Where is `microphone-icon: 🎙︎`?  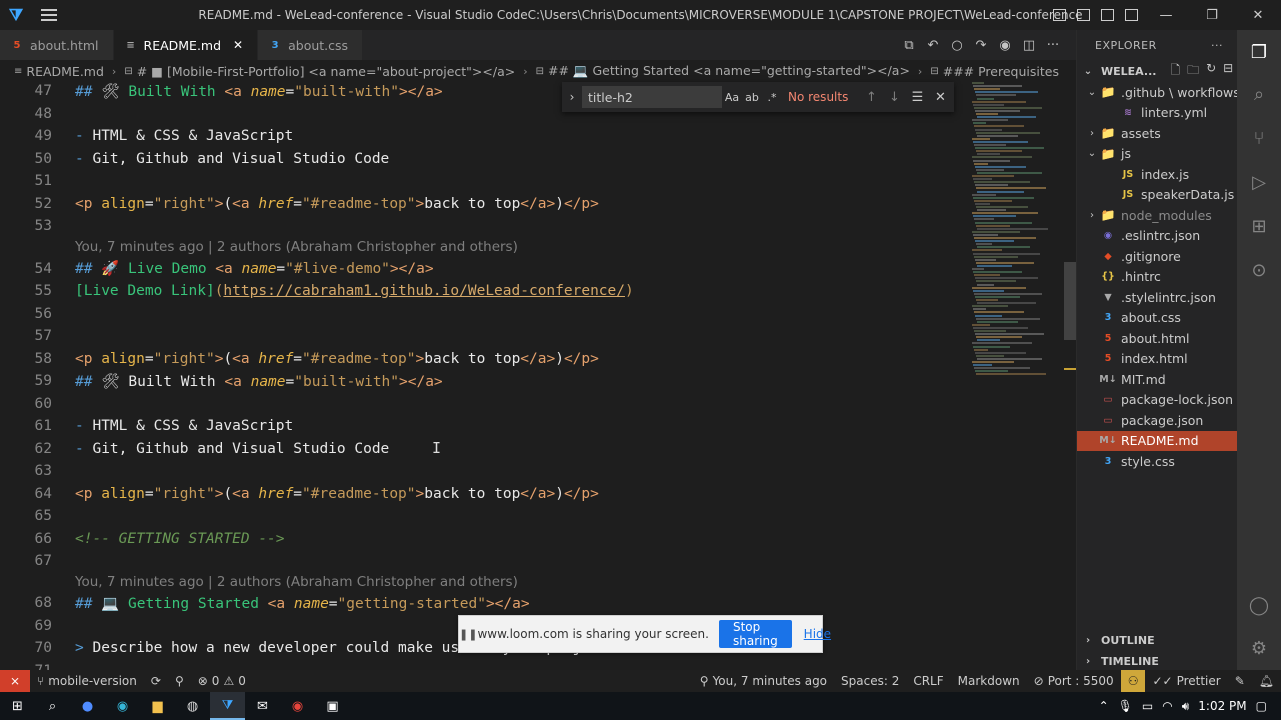
microphone-icon: 🎙︎ is located at coordinates (1125, 706).